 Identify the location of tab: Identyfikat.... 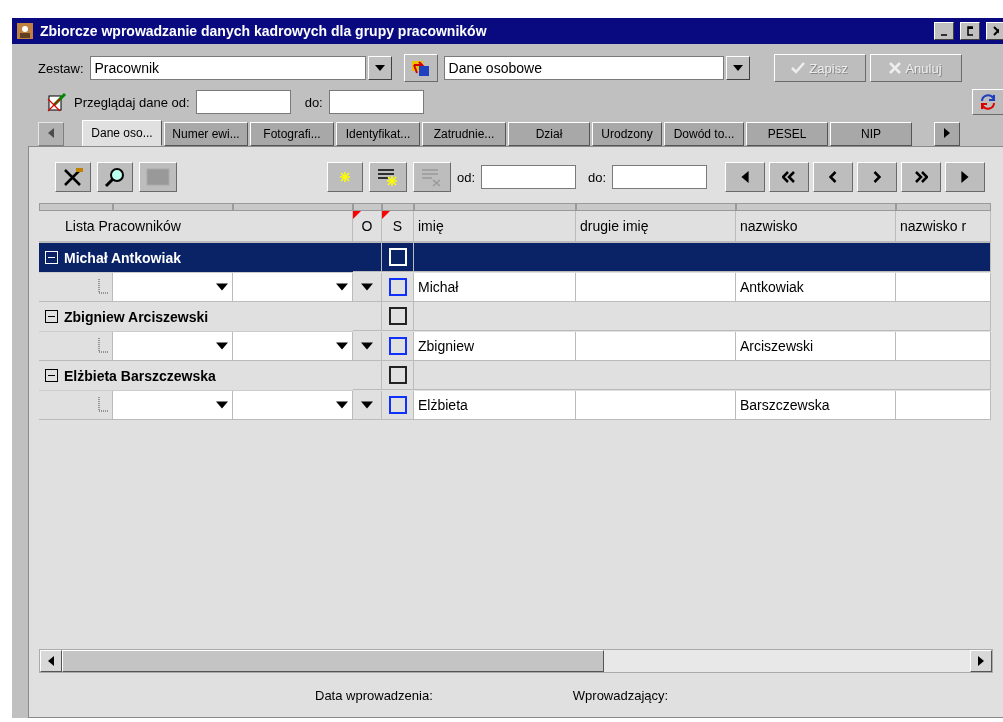
(378, 134).